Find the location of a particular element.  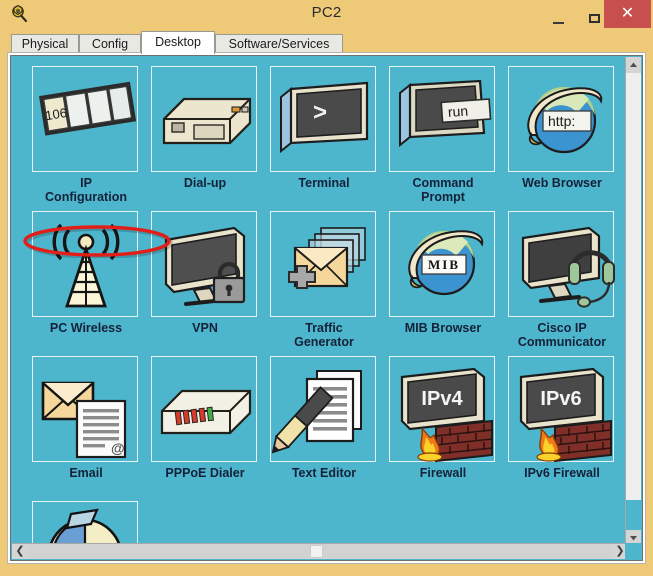

desktop-item-cisco-ip-communicator: Cisco IP Communicator is located at coordinates (562, 280).